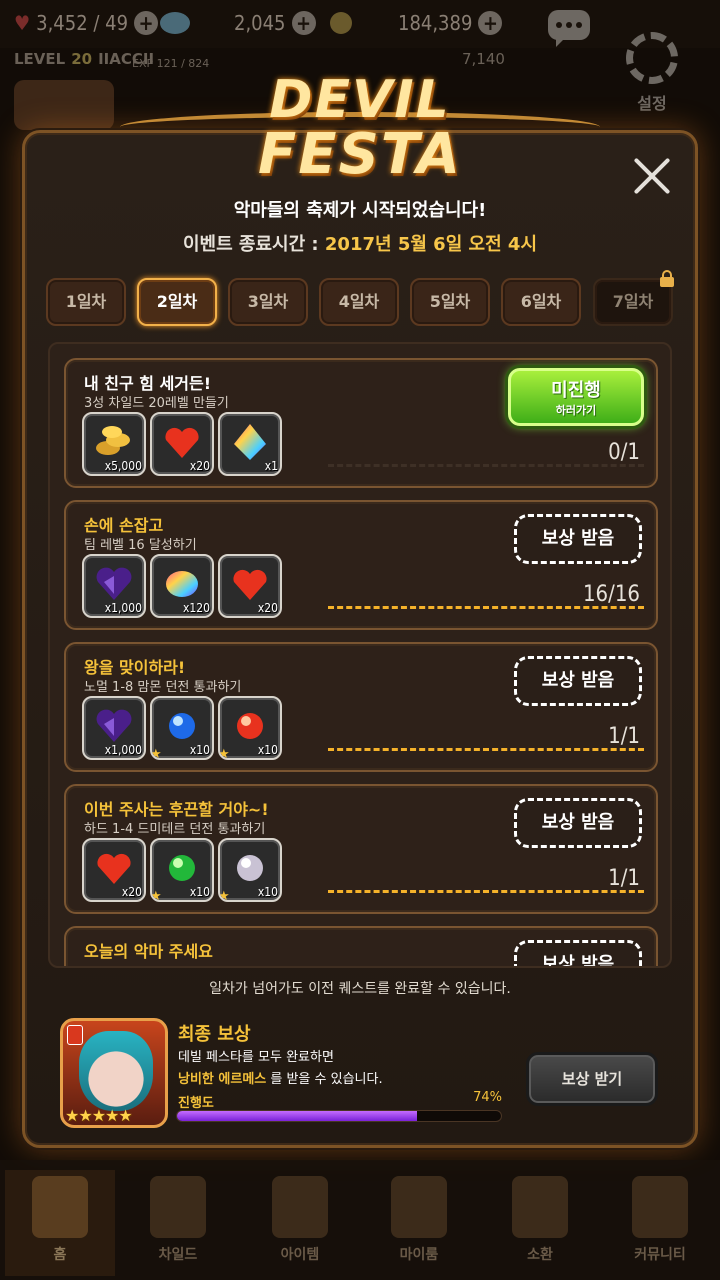  Describe the element at coordinates (175, 23) in the screenshot. I see `gem-icon` at that location.